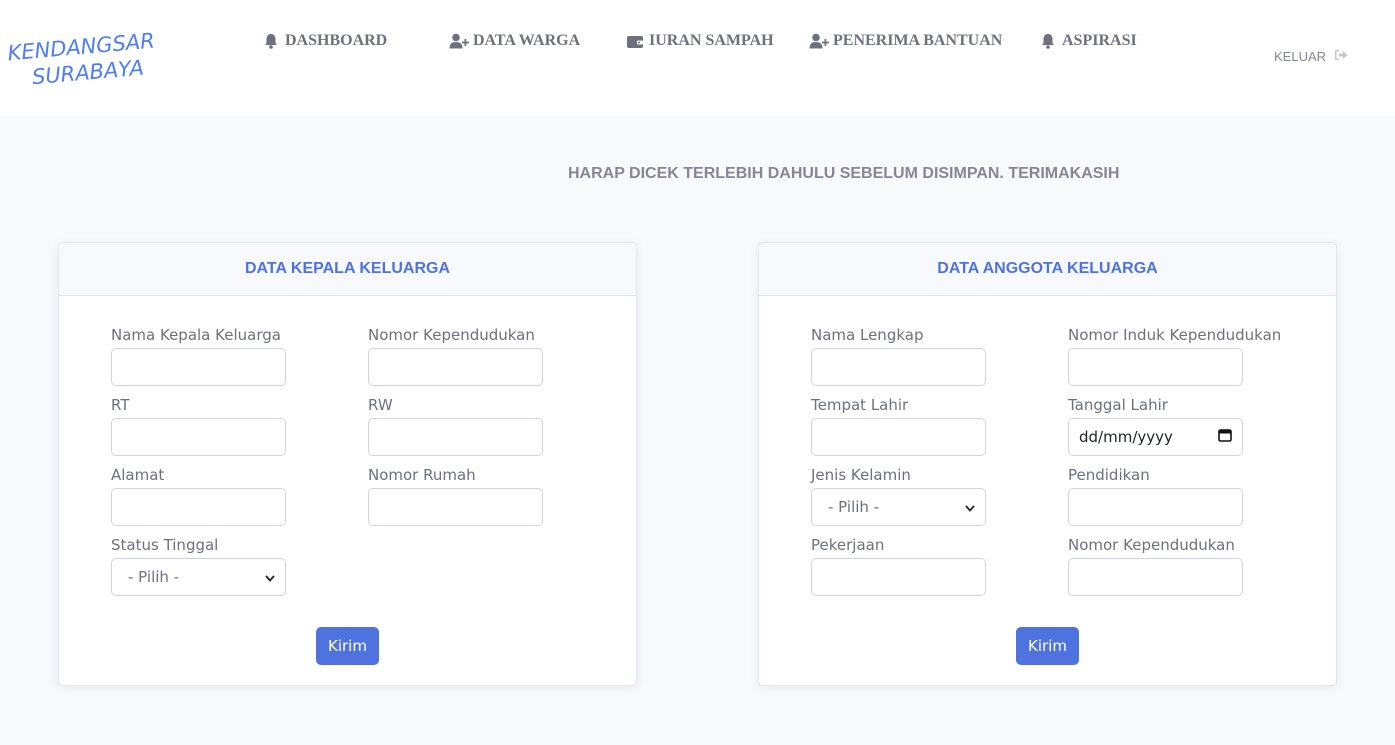 The height and width of the screenshot is (745, 1395). I want to click on jenis-kelamin-label: Jenis Kelamin, so click(861, 475).